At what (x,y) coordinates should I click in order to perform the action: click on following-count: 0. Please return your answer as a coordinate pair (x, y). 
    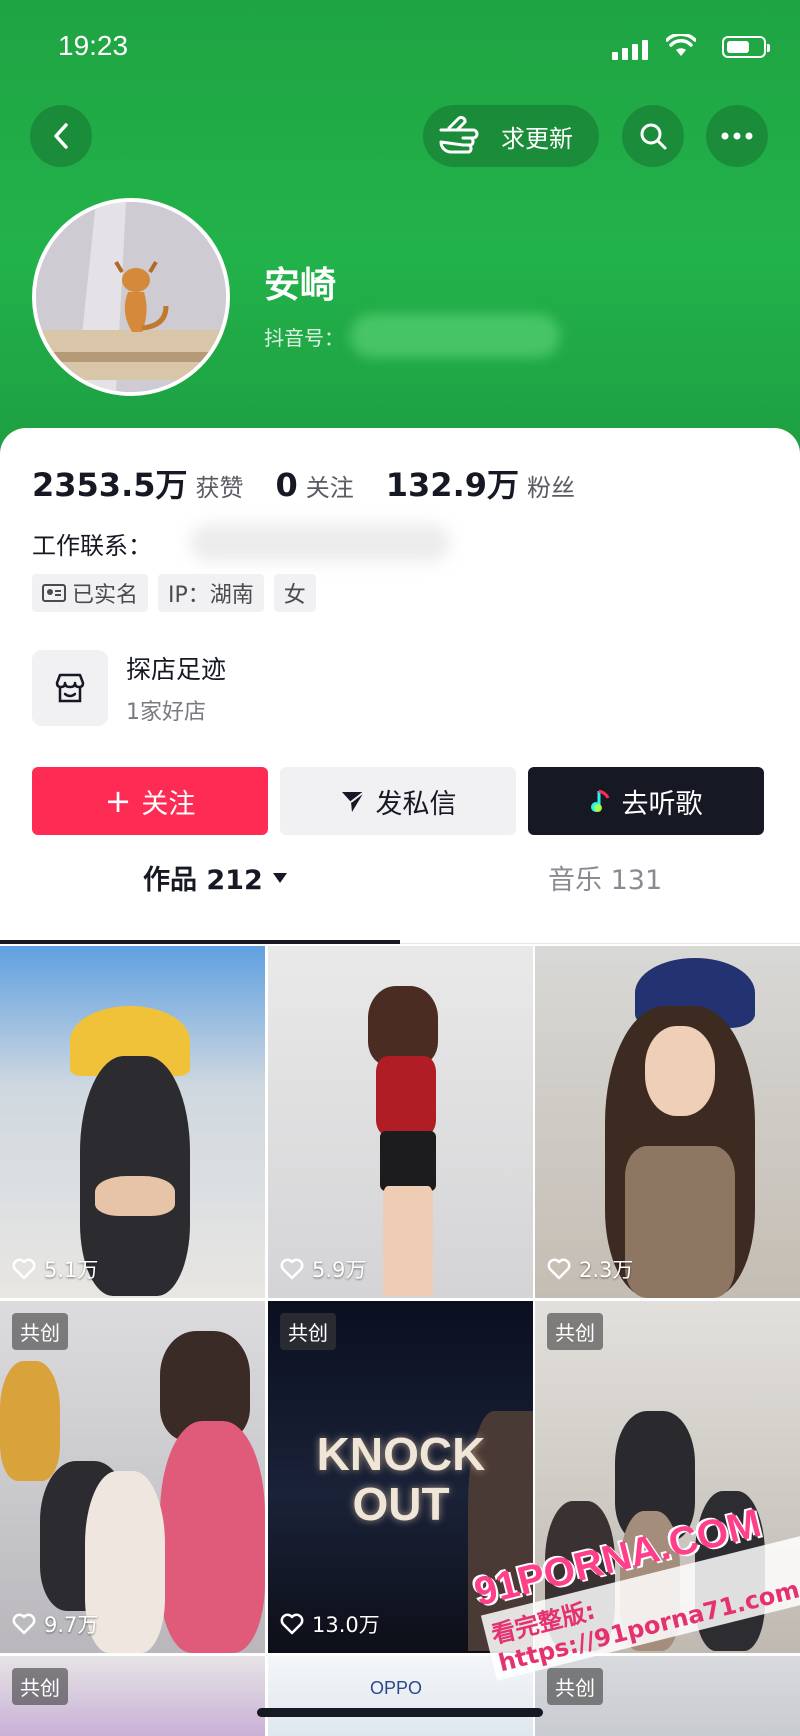
    Looking at the image, I should click on (287, 485).